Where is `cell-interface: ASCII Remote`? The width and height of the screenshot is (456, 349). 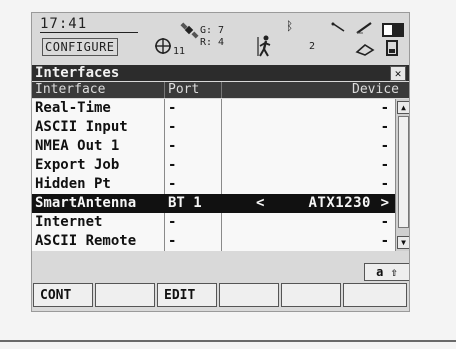
cell-interface: ASCII Remote is located at coordinates (86, 241).